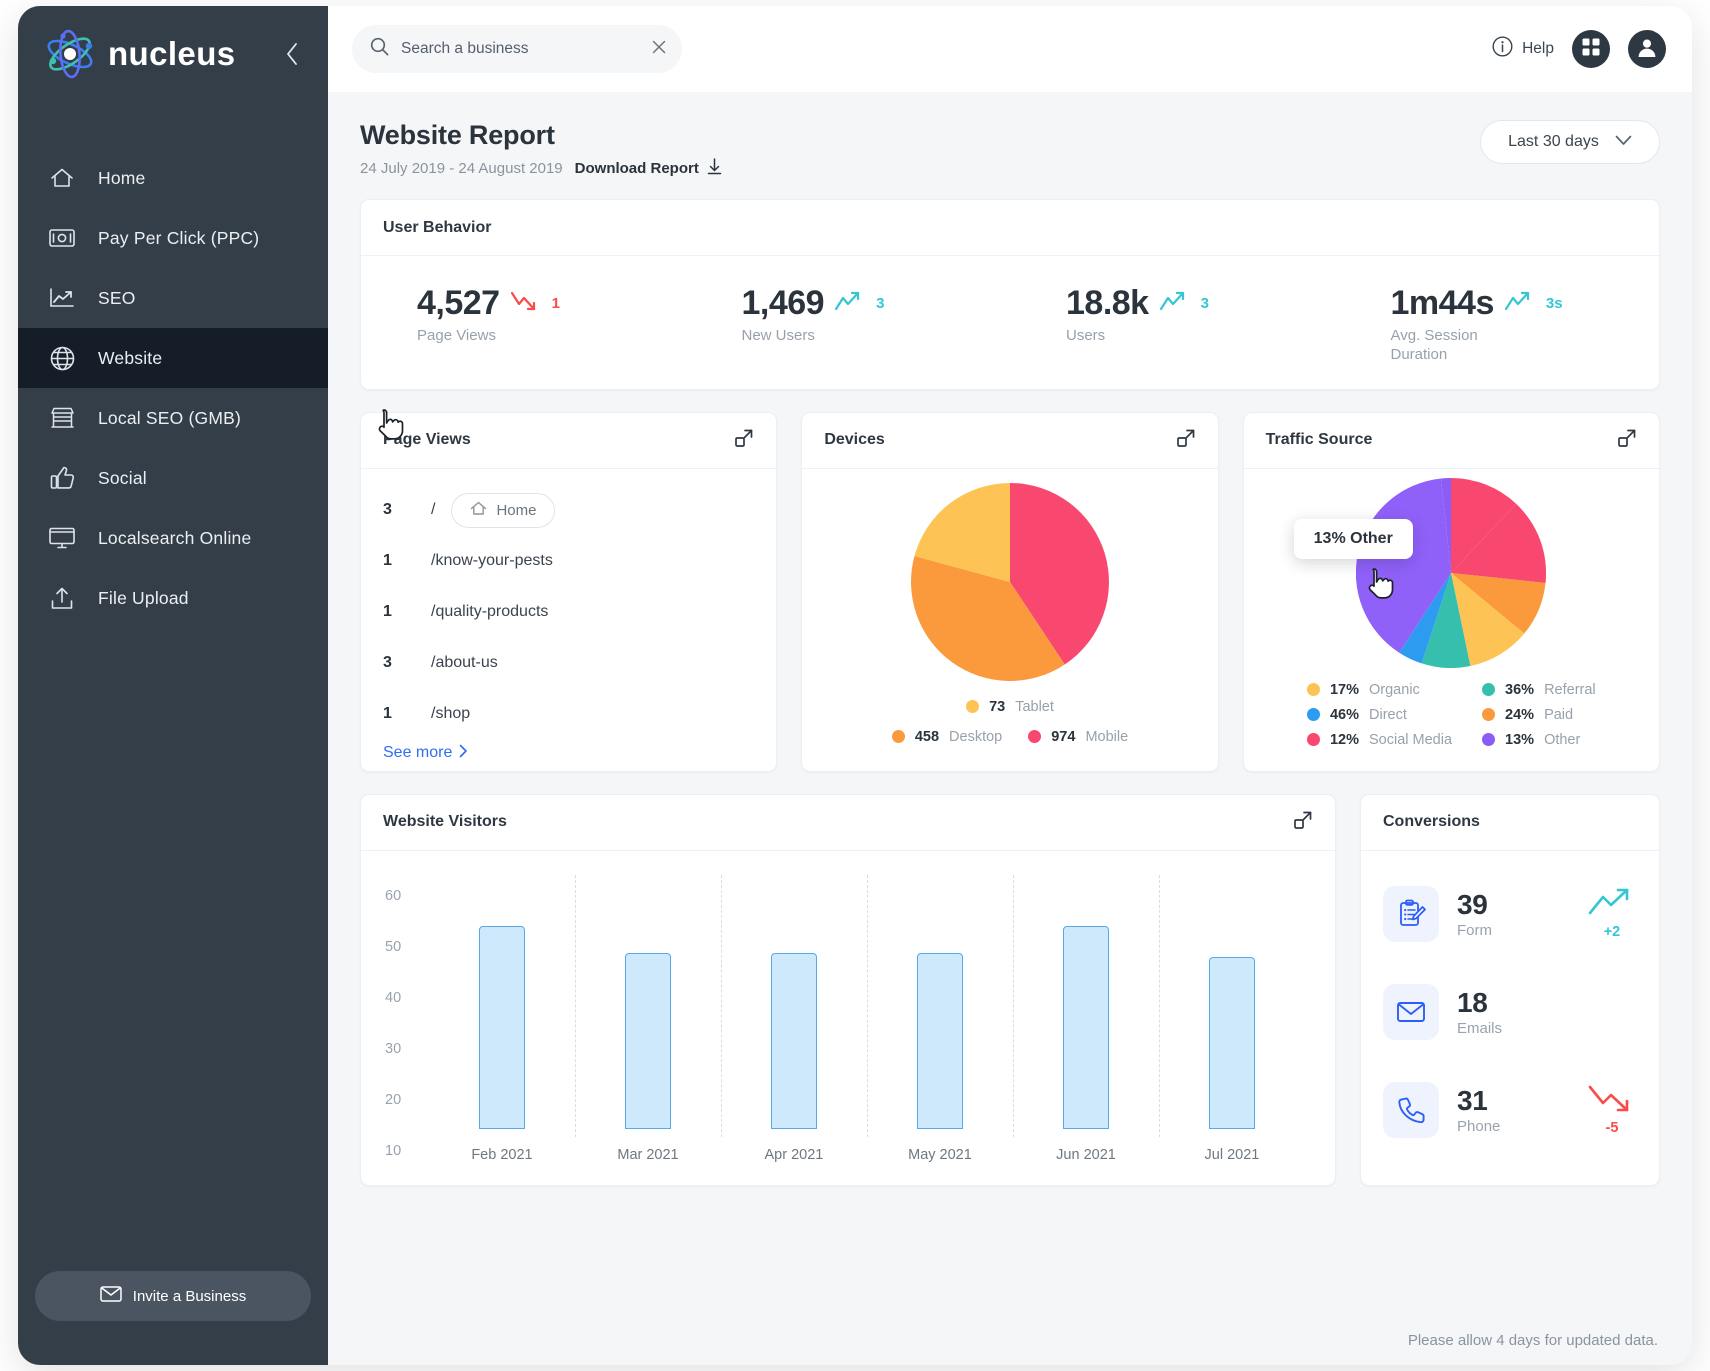  Describe the element at coordinates (783, 303) in the screenshot. I see `stat-value: 1,469` at that location.